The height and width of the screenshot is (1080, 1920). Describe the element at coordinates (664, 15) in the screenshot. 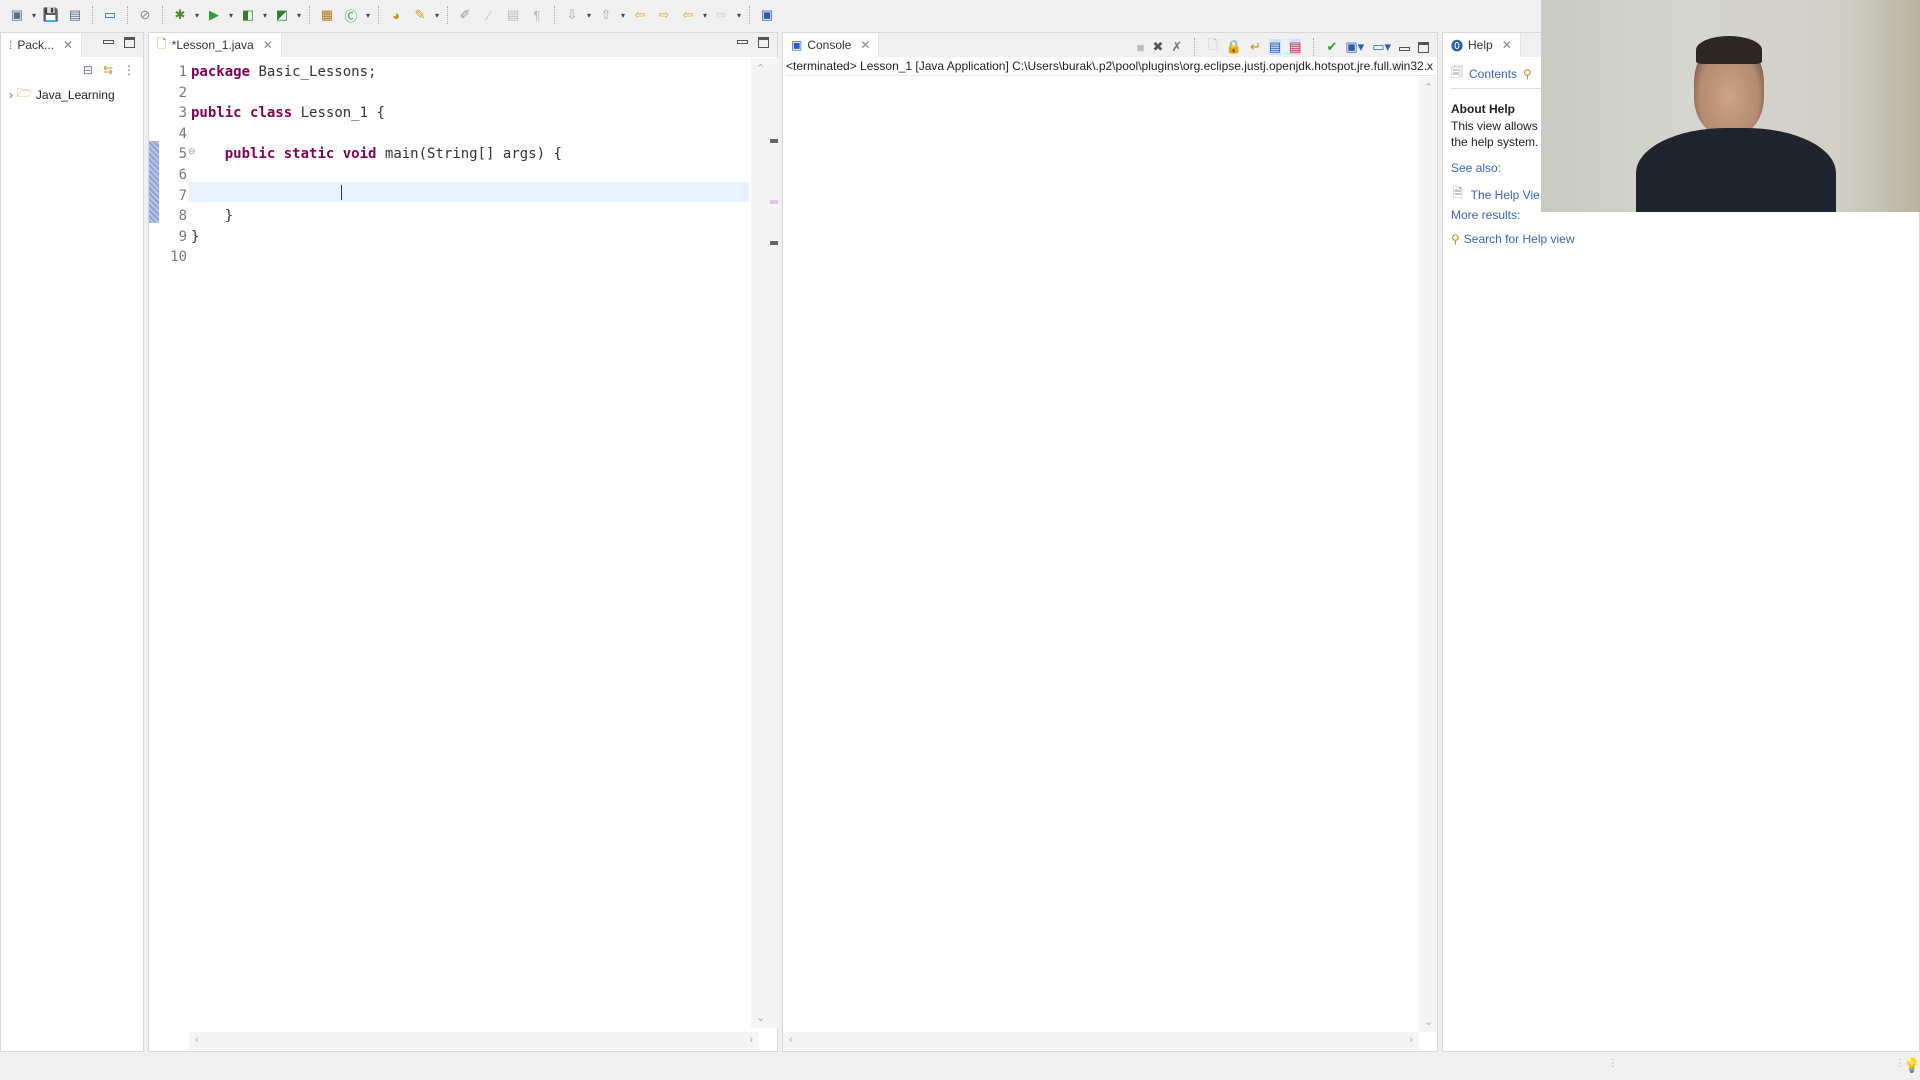

I see `next-edit-location-icon: ⇨` at that location.